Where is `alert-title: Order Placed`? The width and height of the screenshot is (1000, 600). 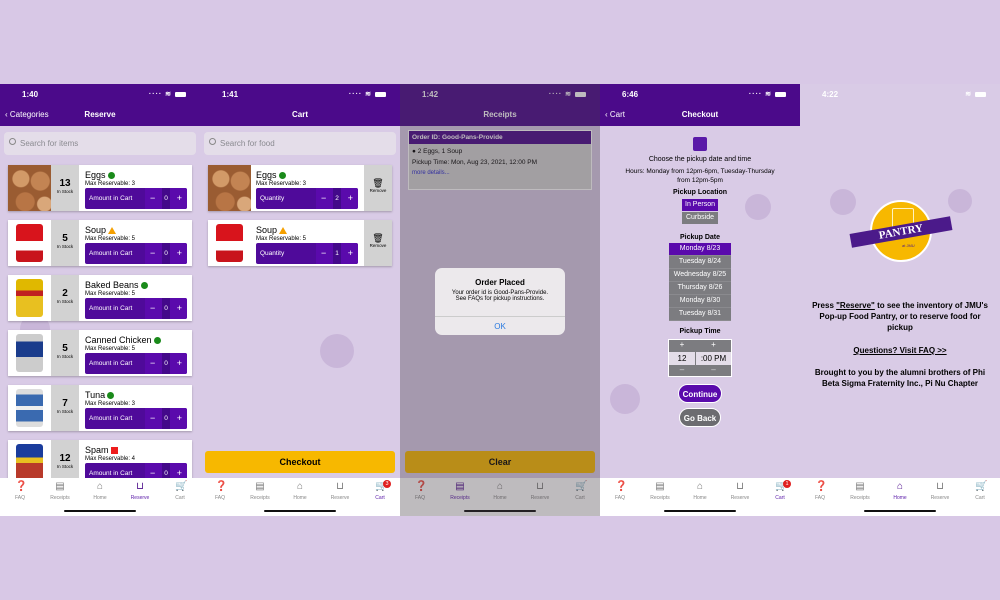 alert-title: Order Placed is located at coordinates (500, 282).